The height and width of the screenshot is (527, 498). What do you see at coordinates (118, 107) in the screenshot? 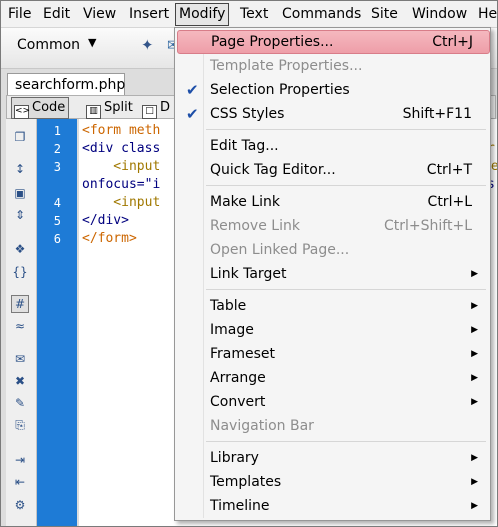
I see `split-view-label: Split` at bounding box center [118, 107].